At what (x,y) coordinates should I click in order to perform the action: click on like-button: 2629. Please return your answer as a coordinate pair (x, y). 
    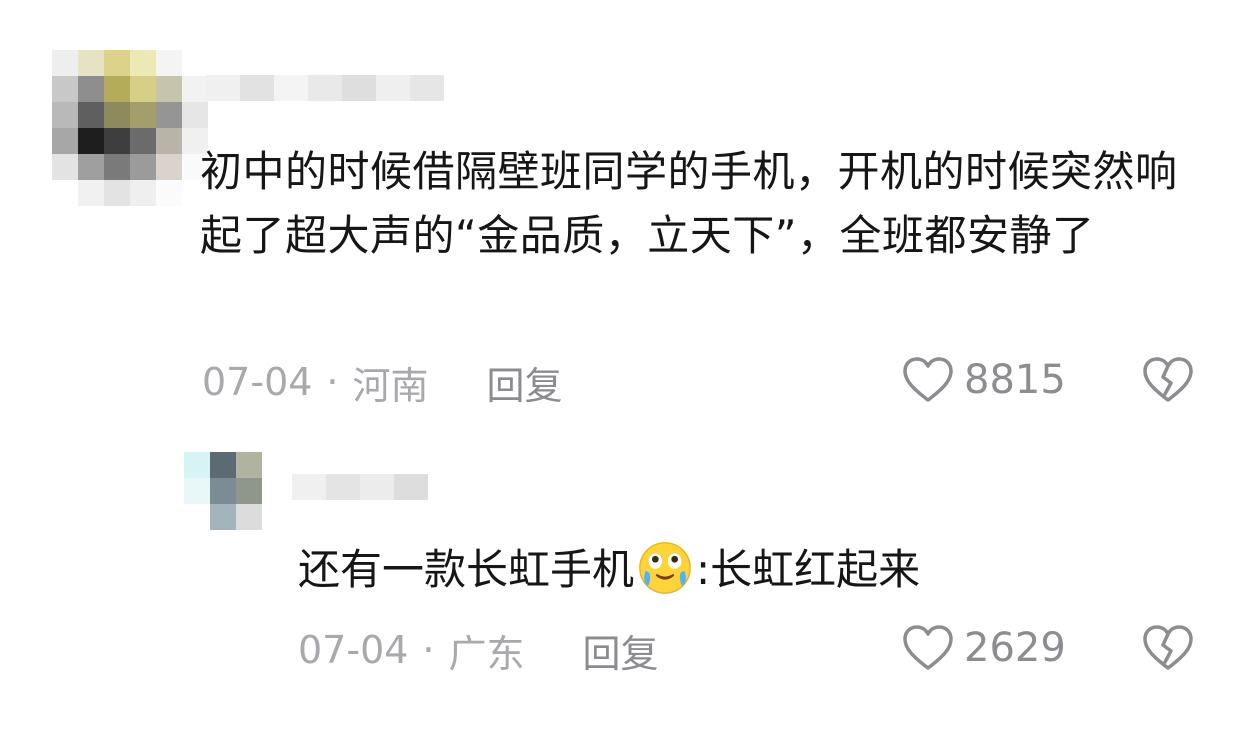
    Looking at the image, I should click on (984, 648).